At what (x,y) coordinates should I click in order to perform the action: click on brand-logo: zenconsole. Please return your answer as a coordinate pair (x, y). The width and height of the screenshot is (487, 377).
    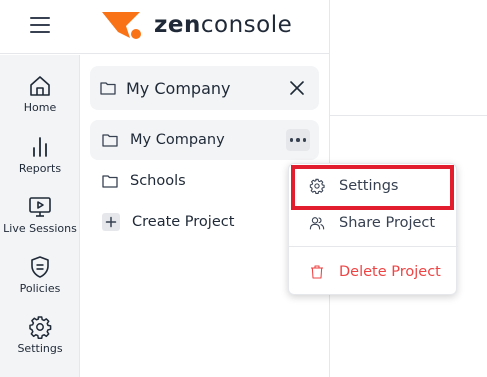
    Looking at the image, I should click on (196, 25).